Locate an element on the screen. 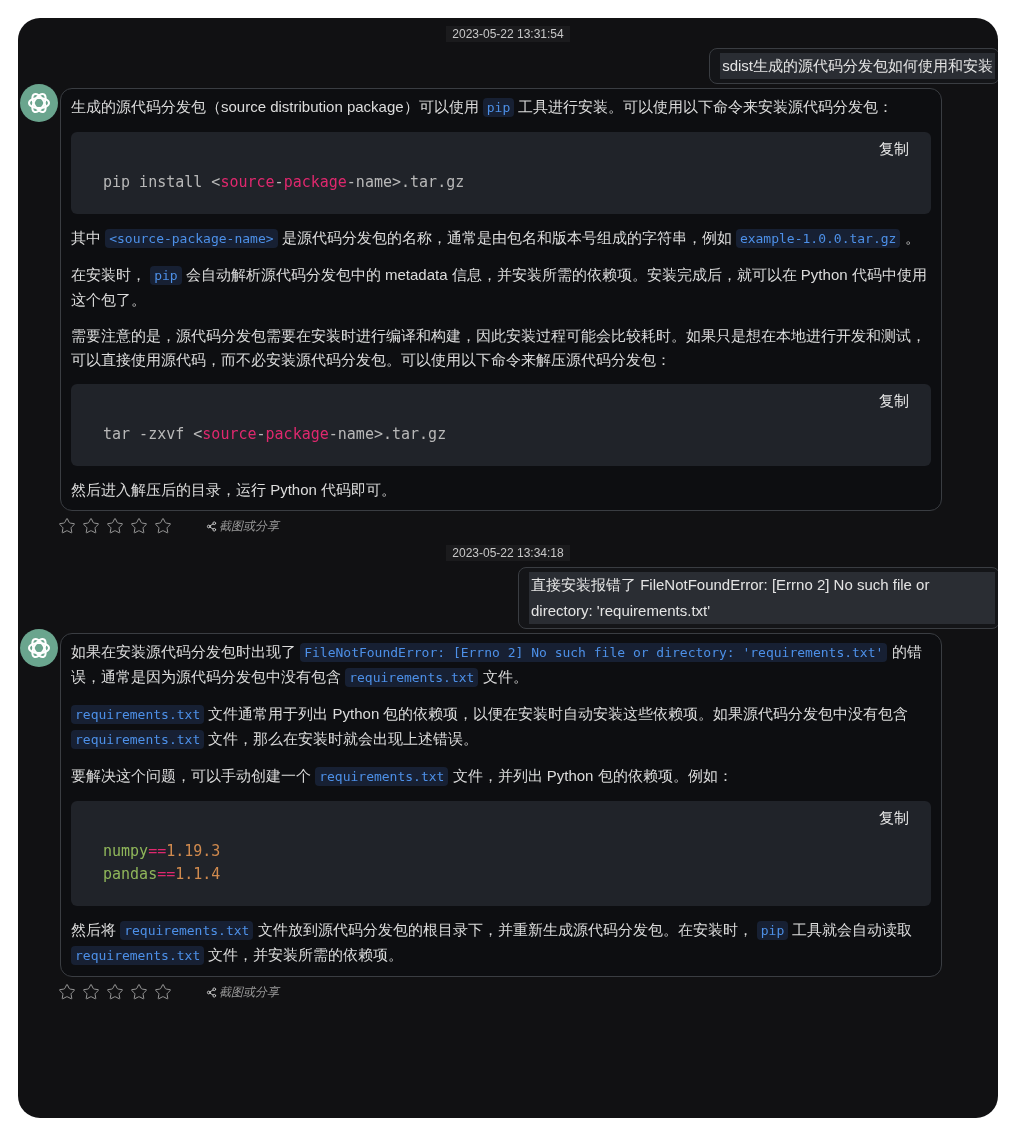 The height and width of the screenshot is (1136, 1016). message-paragraph: 需要注意的是，源代码分发包需要在安装时进行编译和构建，因此安装过程可能会比较耗时。如果只是想在本地进行开发和测试，可以直接使用源代码，而不必安装源代码分发包。可以使用以下命令来解压源代码分发包： is located at coordinates (499, 348).